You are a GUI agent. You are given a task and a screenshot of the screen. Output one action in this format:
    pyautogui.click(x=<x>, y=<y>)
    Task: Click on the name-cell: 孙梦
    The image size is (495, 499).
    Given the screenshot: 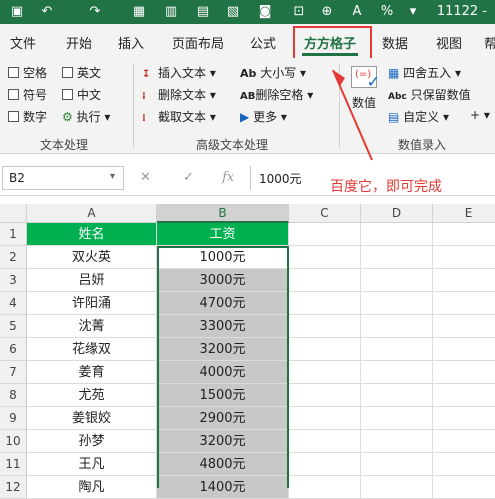 What is the action you would take?
    pyautogui.click(x=92, y=441)
    